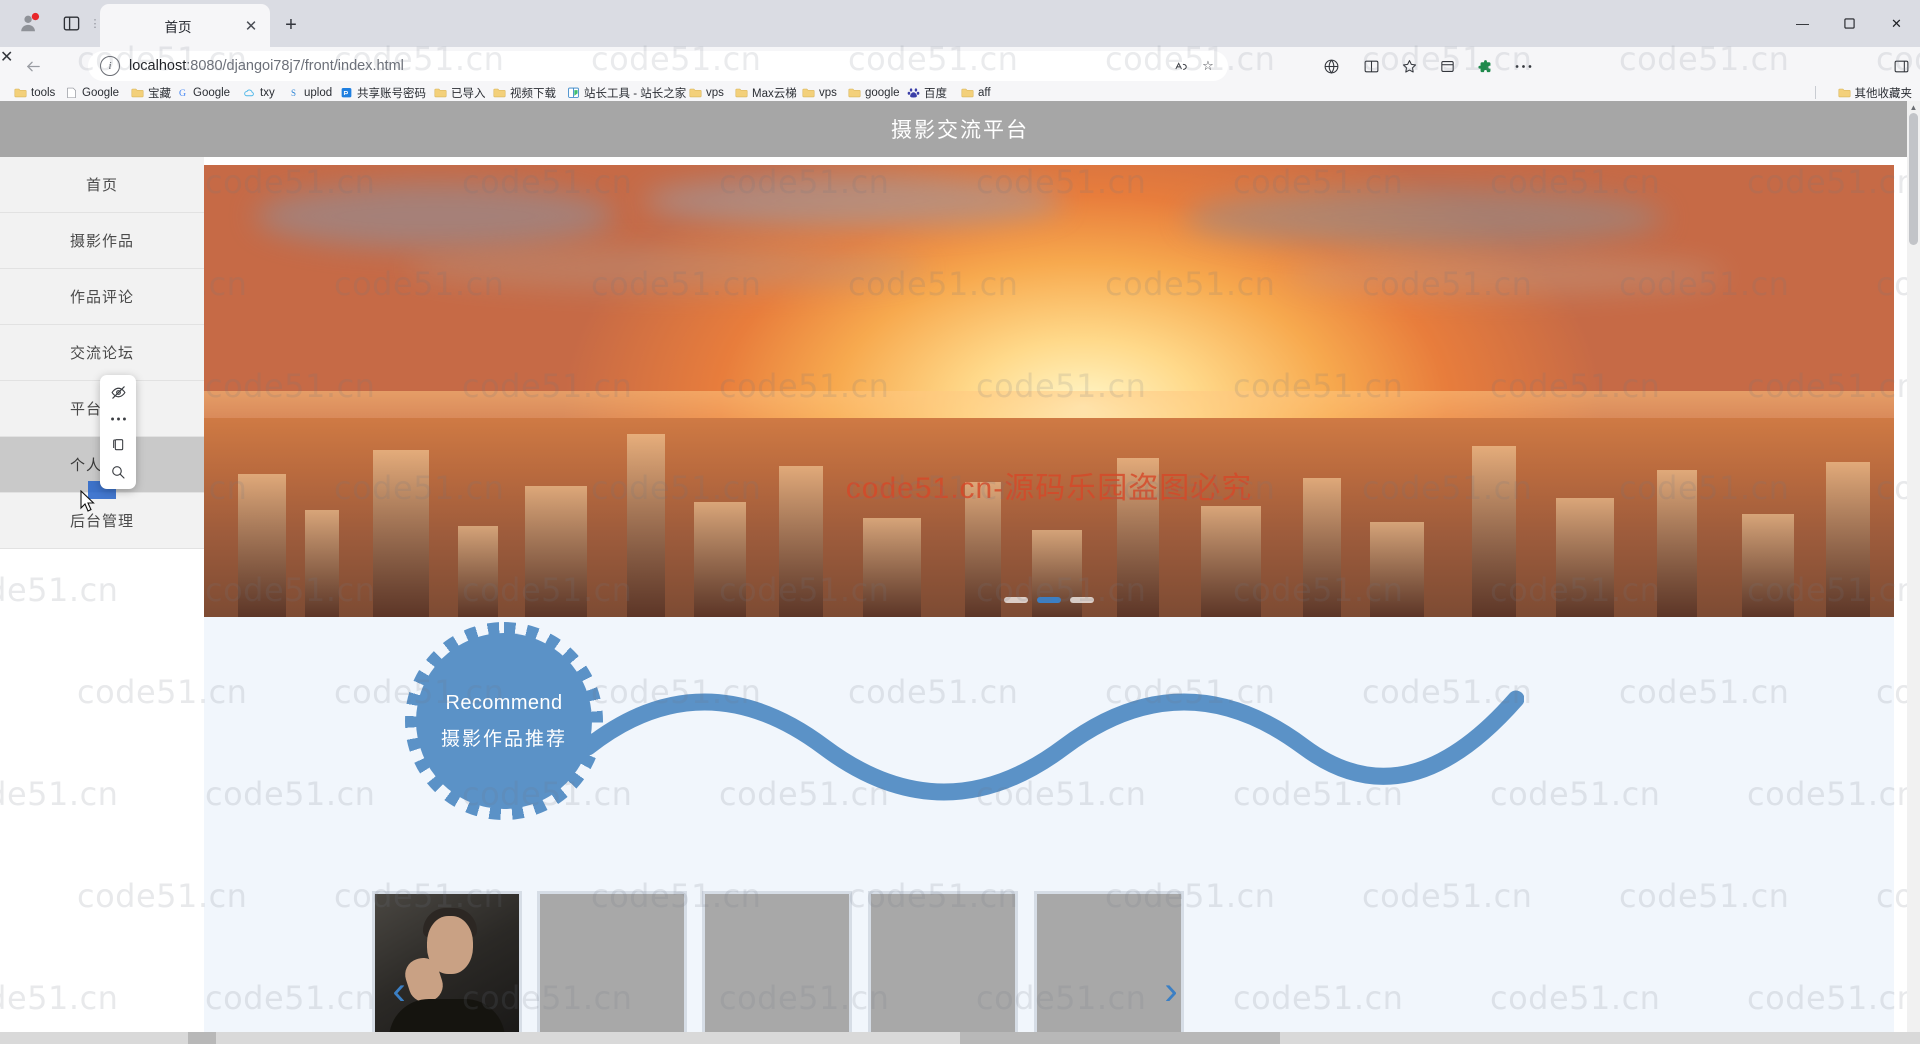 The height and width of the screenshot is (1044, 1920). What do you see at coordinates (853, 201) in the screenshot?
I see `cloud-shape` at bounding box center [853, 201].